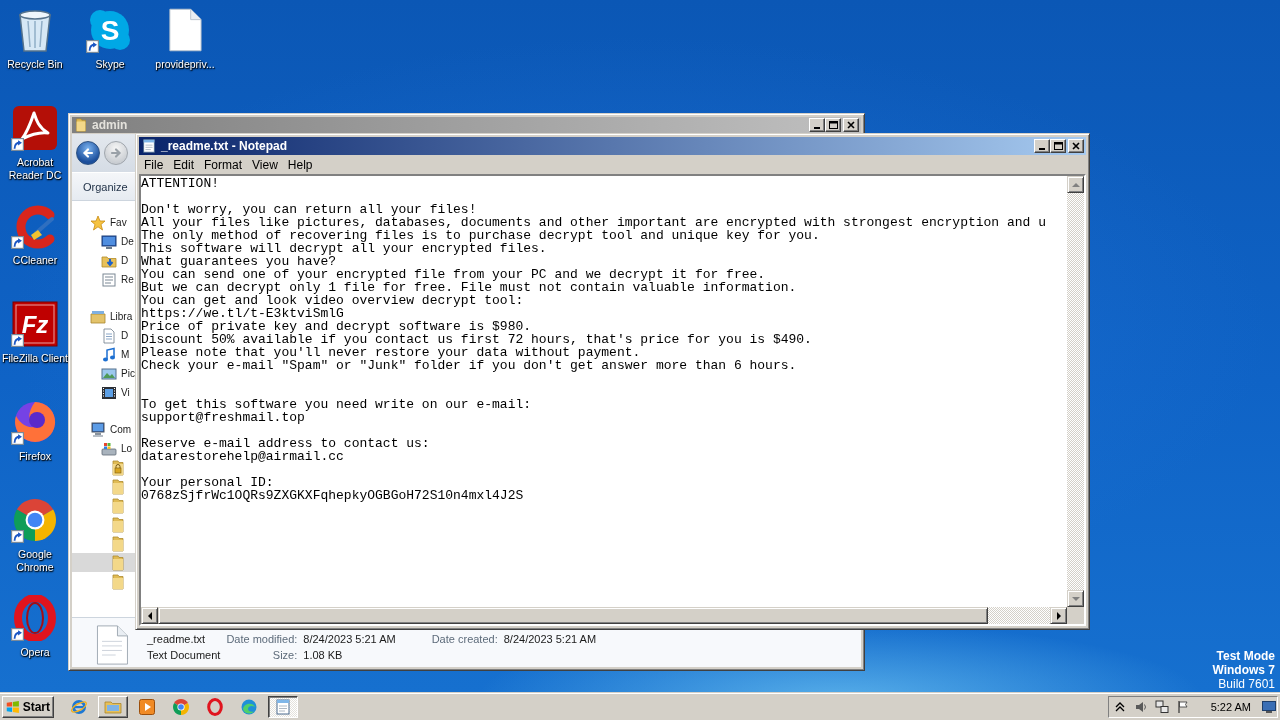  Describe the element at coordinates (109, 448) in the screenshot. I see `drive-icon` at that location.